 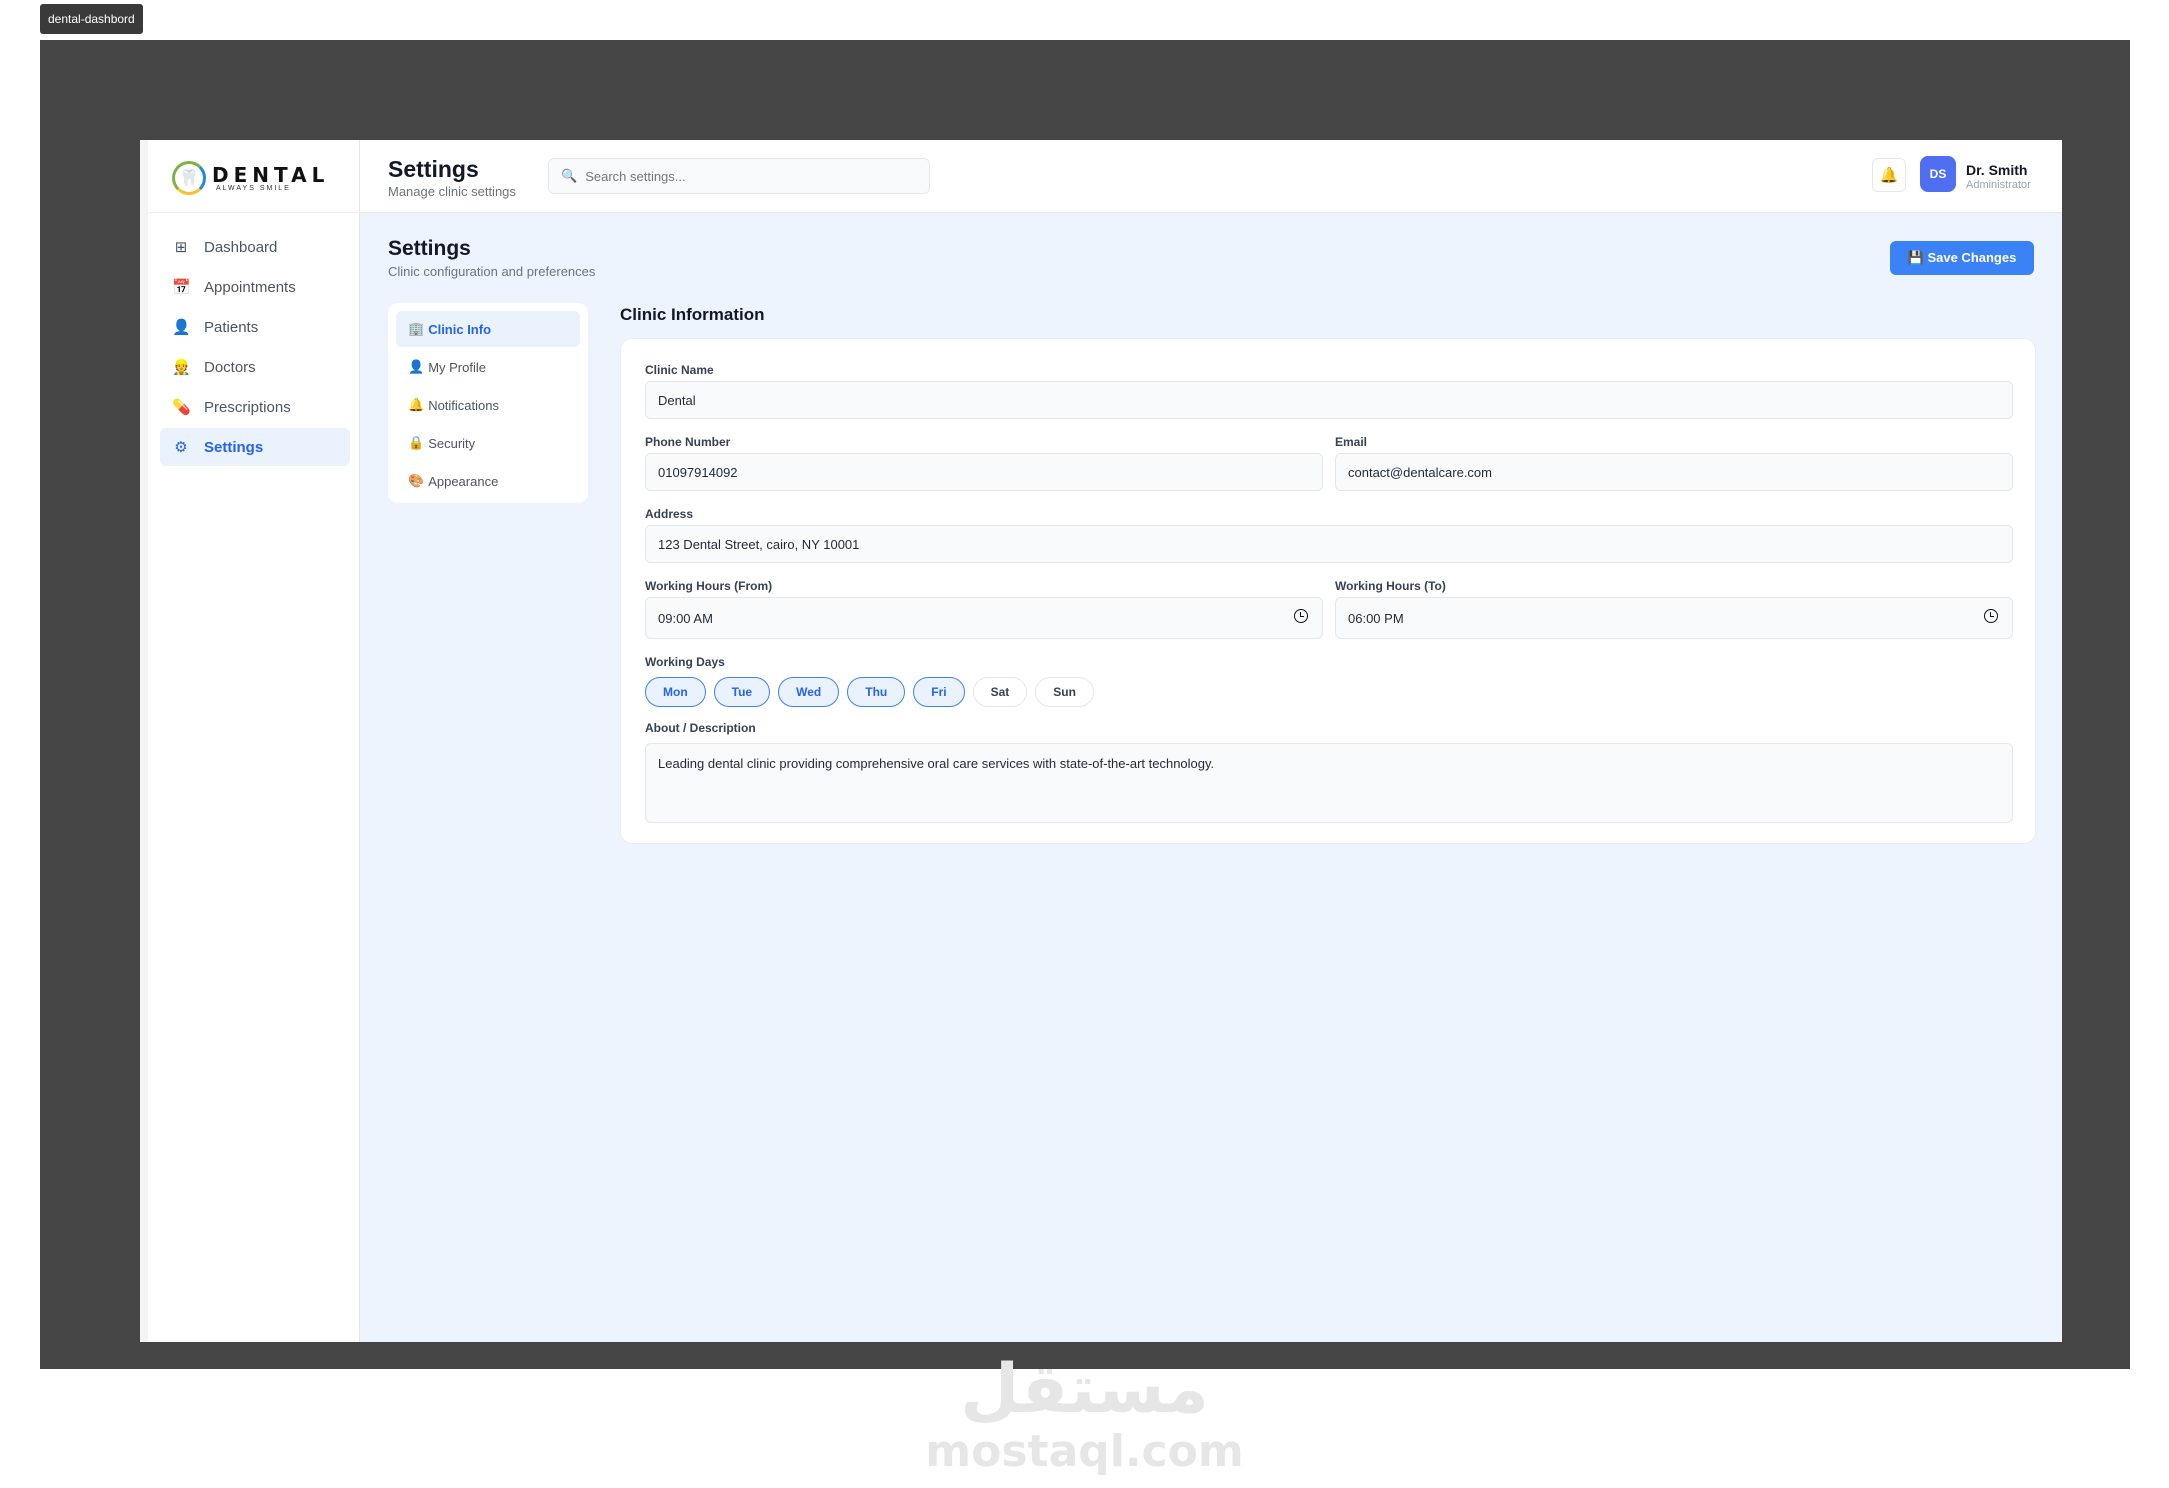 I want to click on grid-icon: ⊞, so click(x=181, y=247).